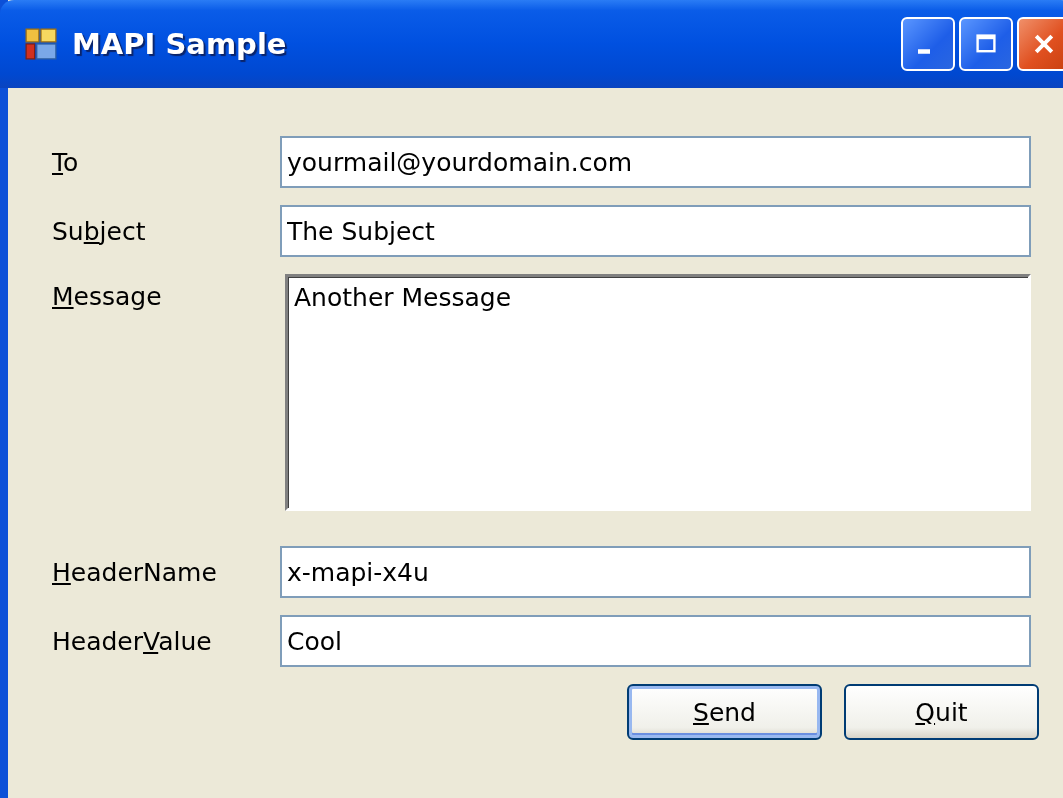 Image resolution: width=1063 pixels, height=798 pixels. What do you see at coordinates (655, 572) in the screenshot?
I see `input-field: x-mapi-x4u` at bounding box center [655, 572].